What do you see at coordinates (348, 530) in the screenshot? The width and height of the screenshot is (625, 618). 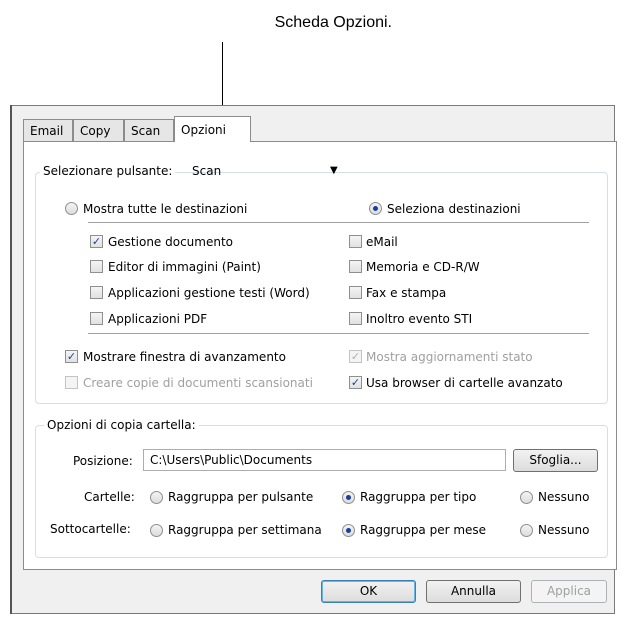 I see `subfolders-by-month-radio` at bounding box center [348, 530].